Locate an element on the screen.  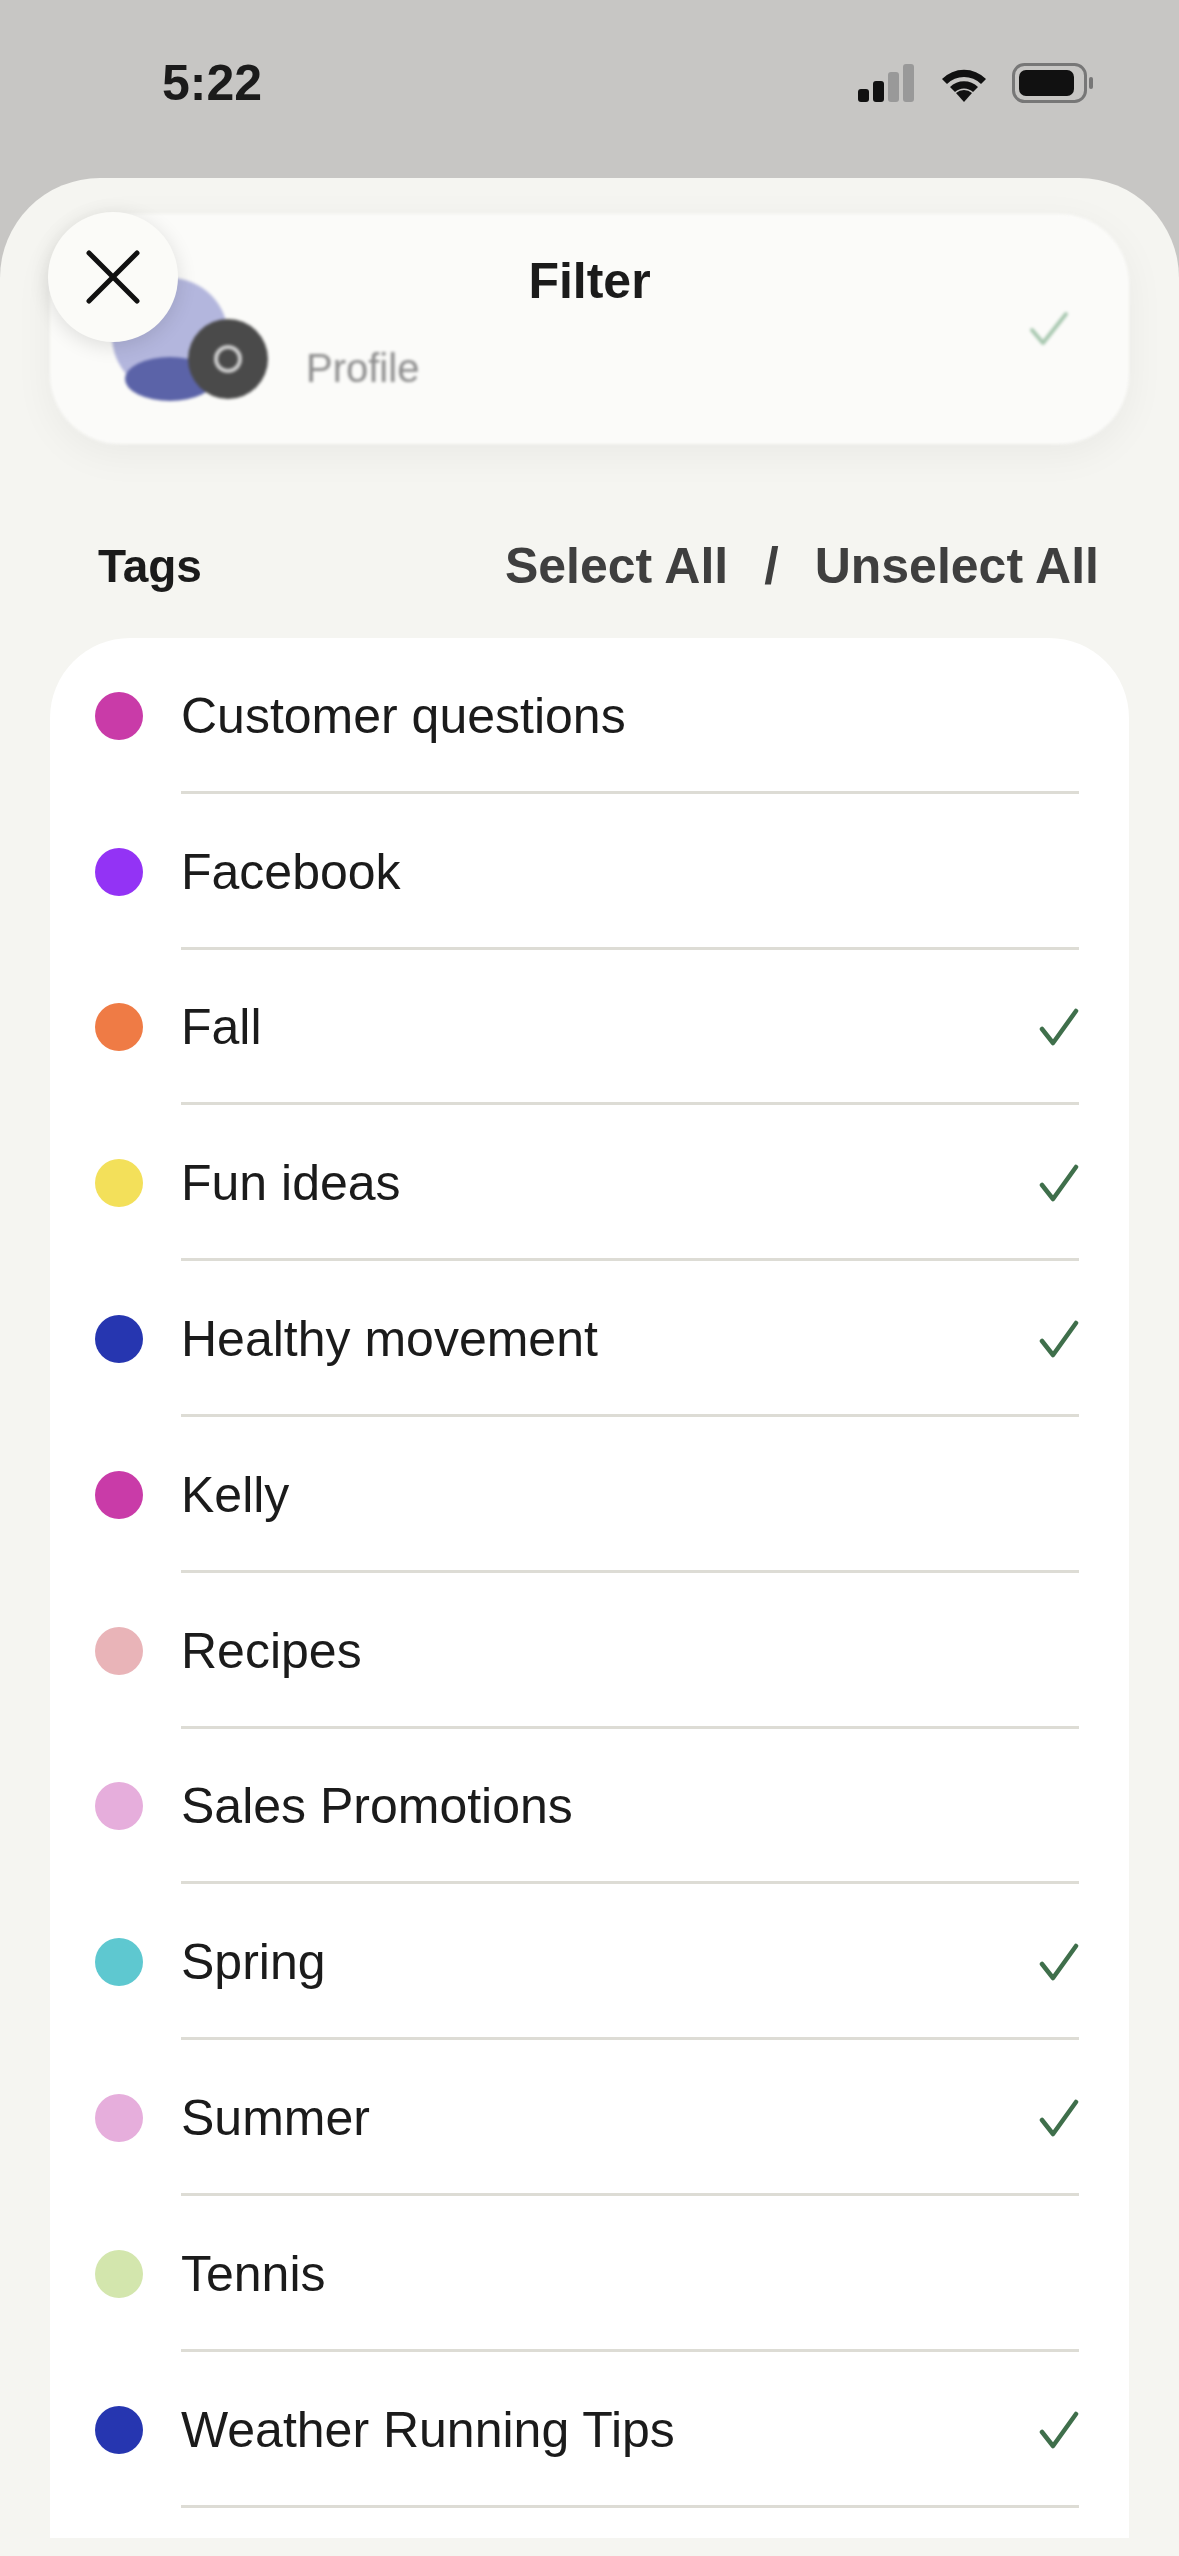
battery-icon is located at coordinates (1053, 83).